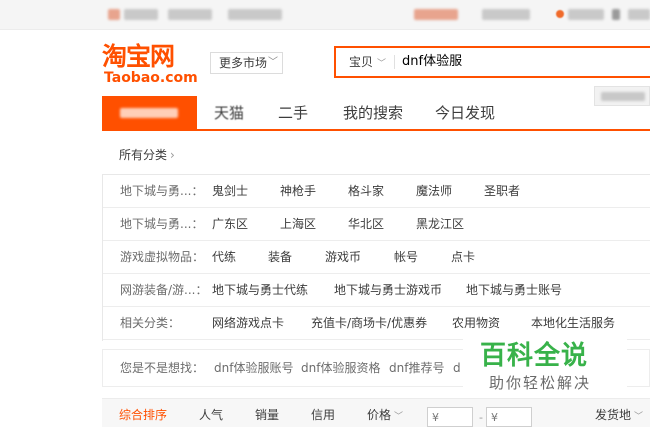  Describe the element at coordinates (293, 112) in the screenshot. I see `tab-secondhand: 二手` at that location.